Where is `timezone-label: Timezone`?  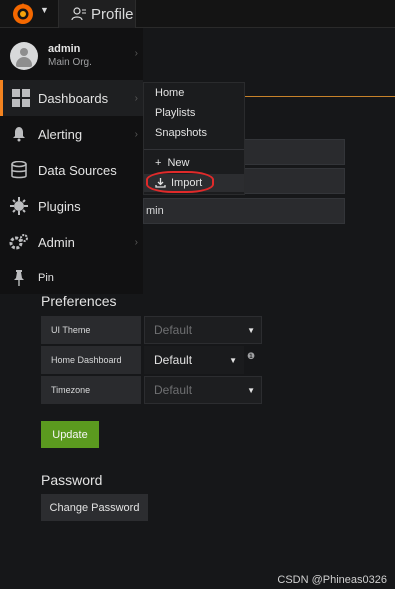 timezone-label: Timezone is located at coordinates (91, 390).